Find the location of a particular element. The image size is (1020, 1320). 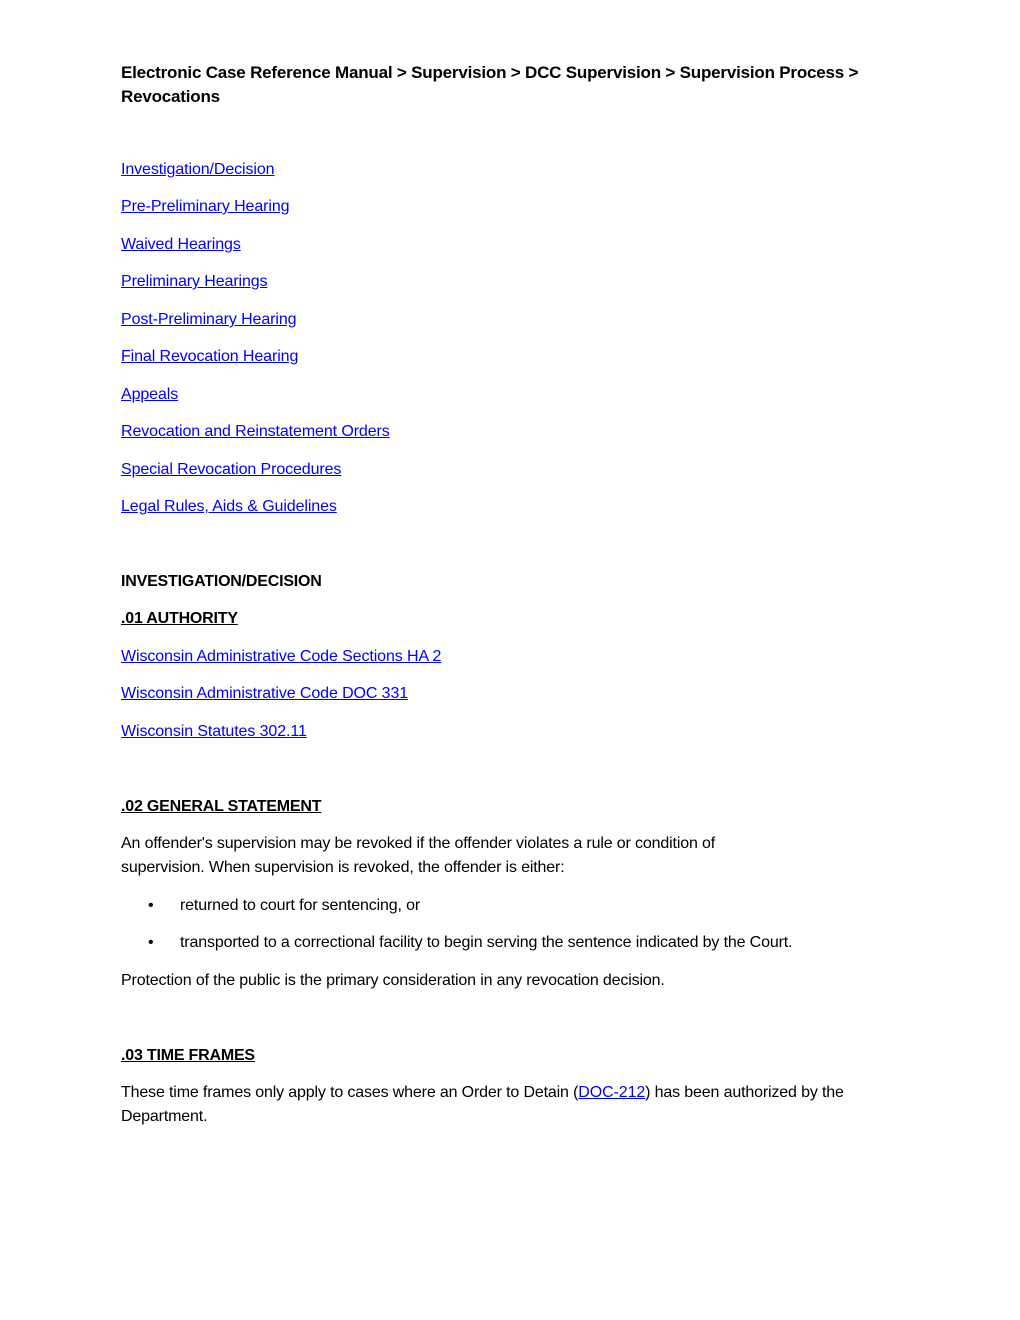

toc-link-preliminary-hearings: Preliminary Hearings is located at coordinates (194, 282).